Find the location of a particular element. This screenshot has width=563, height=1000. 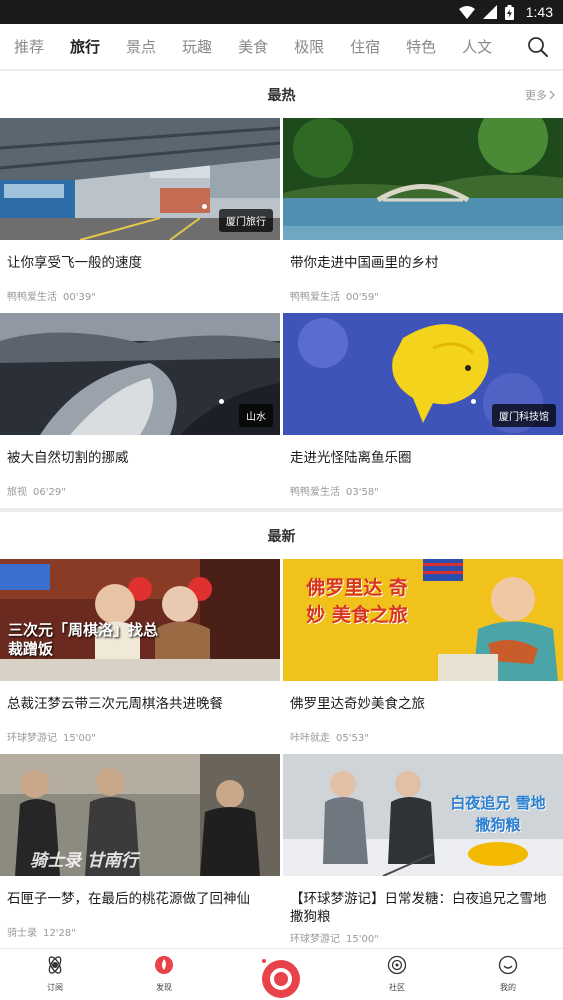

video-thumbnail: 白夜追兄 雪地撒狗粮 is located at coordinates (423, 815).